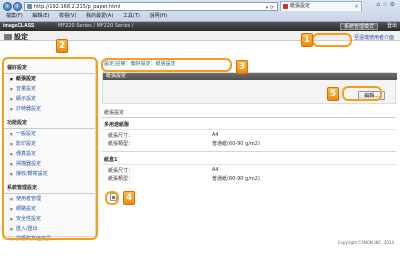  Describe the element at coordinates (249, 151) in the screenshot. I see `divider` at that location.